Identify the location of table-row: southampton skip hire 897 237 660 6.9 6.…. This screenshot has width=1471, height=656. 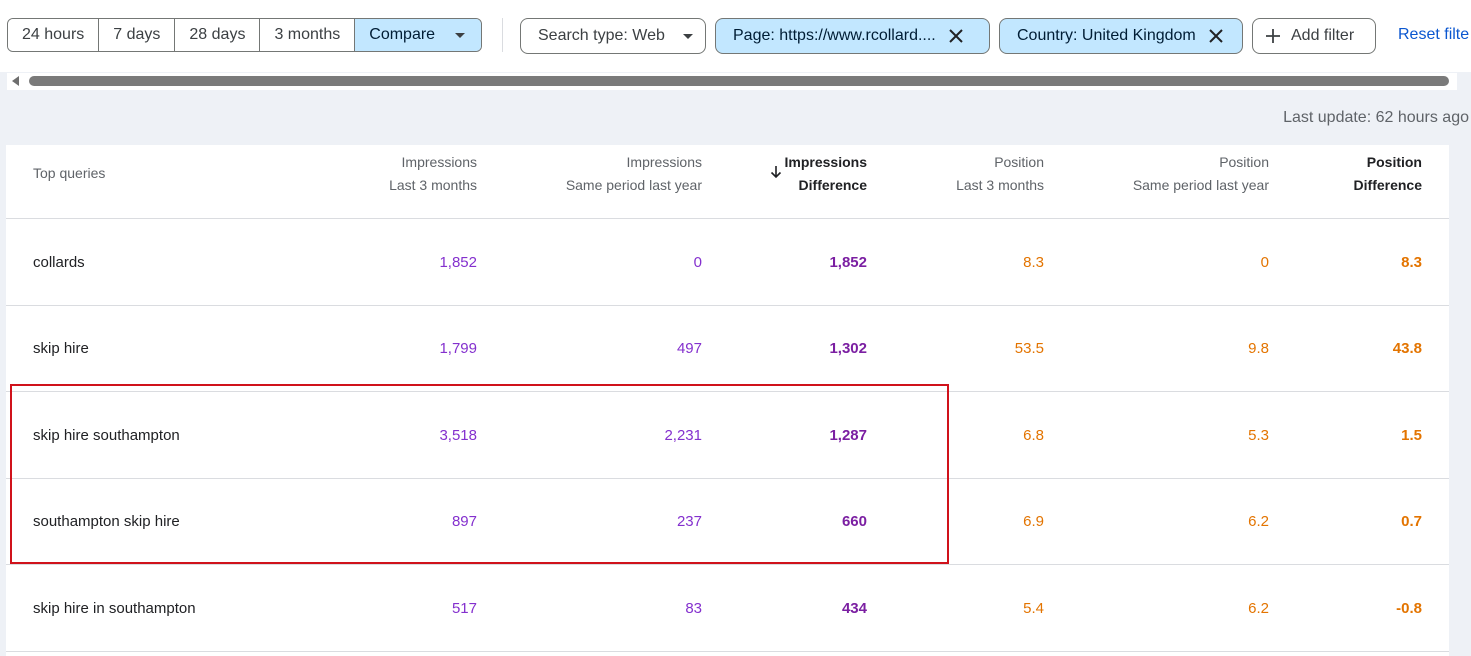
(727, 521).